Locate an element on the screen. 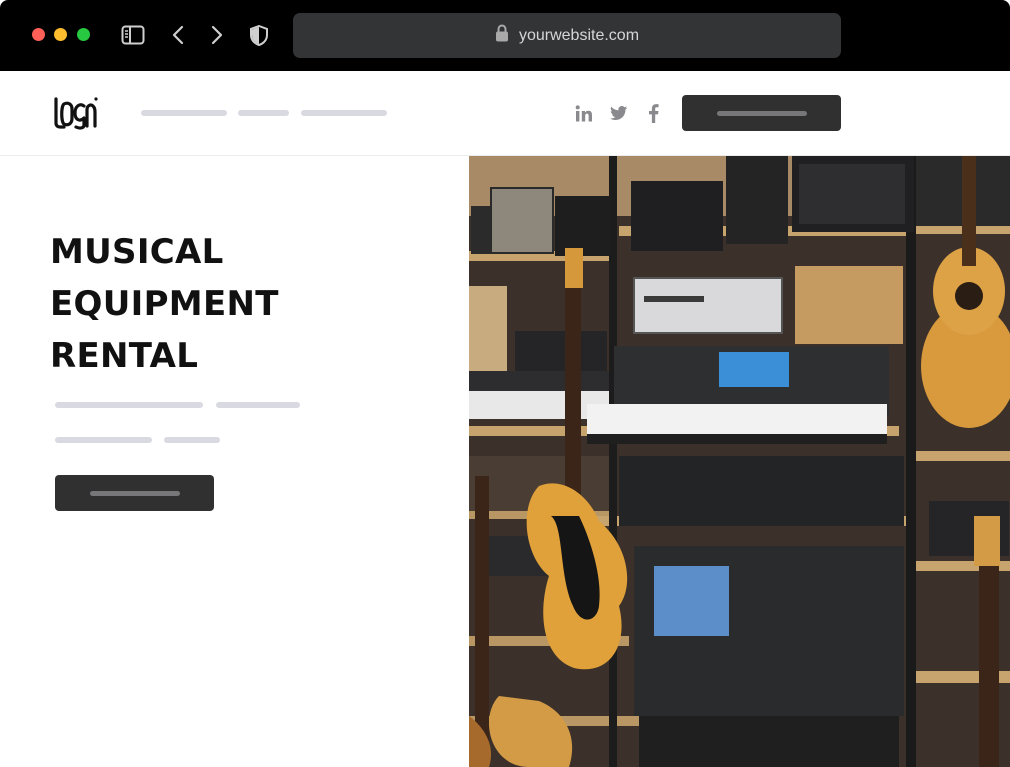  address-bar: yourwebsite.com is located at coordinates (567, 35).